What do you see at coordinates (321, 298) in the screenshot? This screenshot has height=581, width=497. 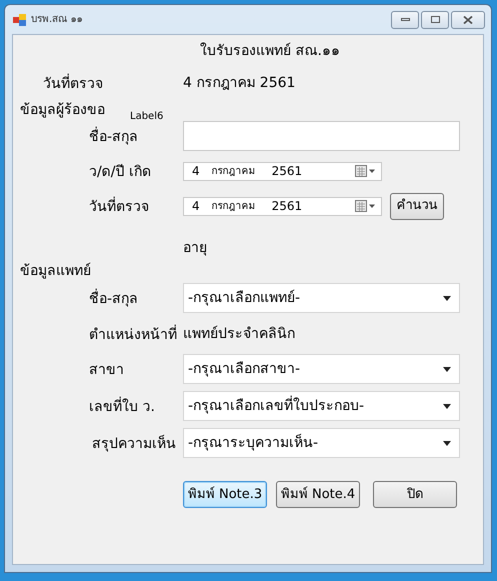 I see `dropdown-field: -กรุณาเลือกแพทย์-` at bounding box center [321, 298].